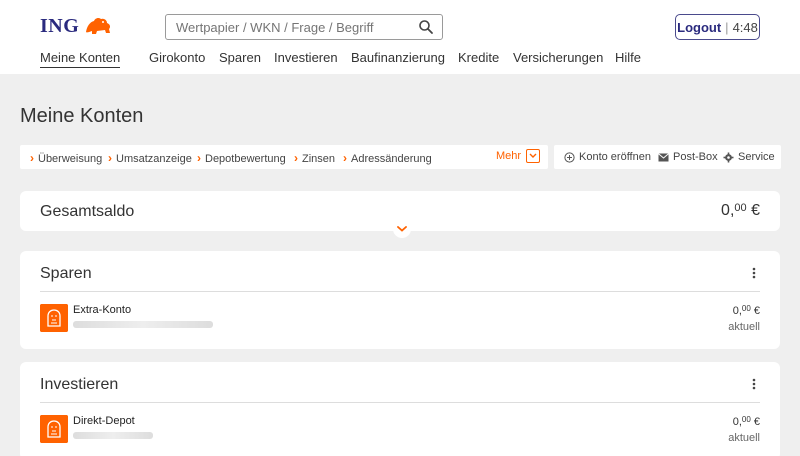 This screenshot has width=800, height=456. I want to click on total-balance-card: Gesamtsaldo 0,00 €, so click(400, 214).